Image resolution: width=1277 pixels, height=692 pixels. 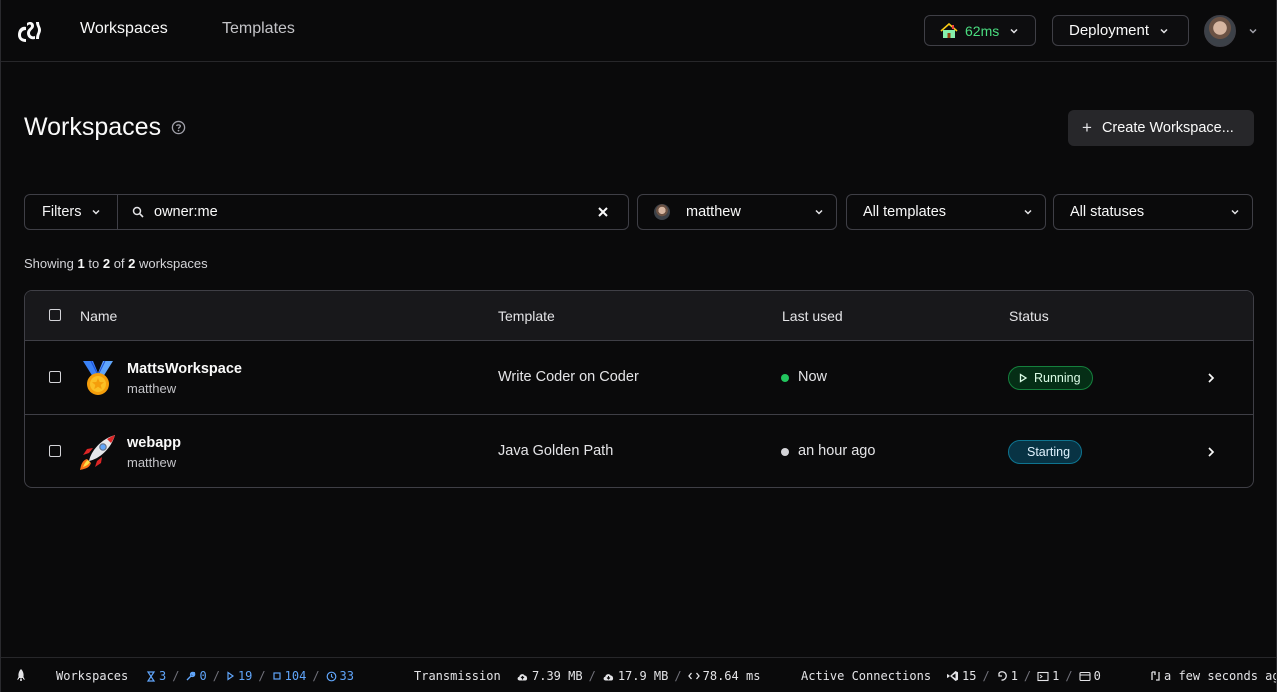 I want to click on workspace-template: Java Golden Path, so click(x=555, y=451).